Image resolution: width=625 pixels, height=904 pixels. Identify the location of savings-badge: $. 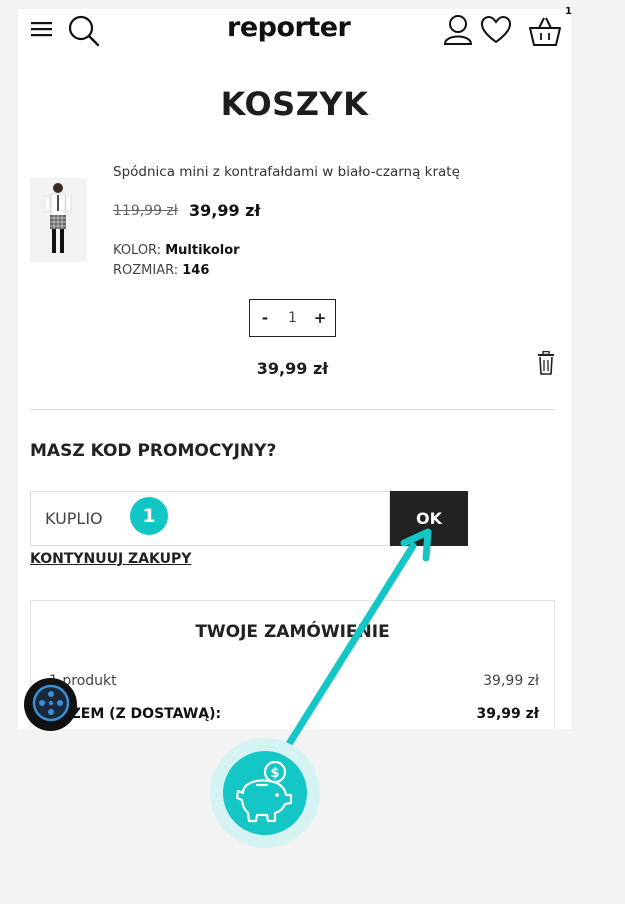
(265, 793).